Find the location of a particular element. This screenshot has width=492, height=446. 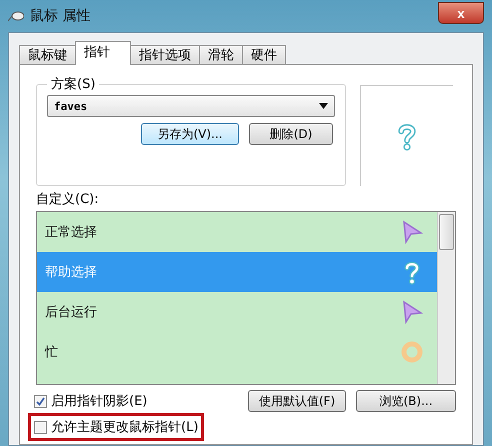

use-default-button: 使用默认值(F) is located at coordinates (297, 401).